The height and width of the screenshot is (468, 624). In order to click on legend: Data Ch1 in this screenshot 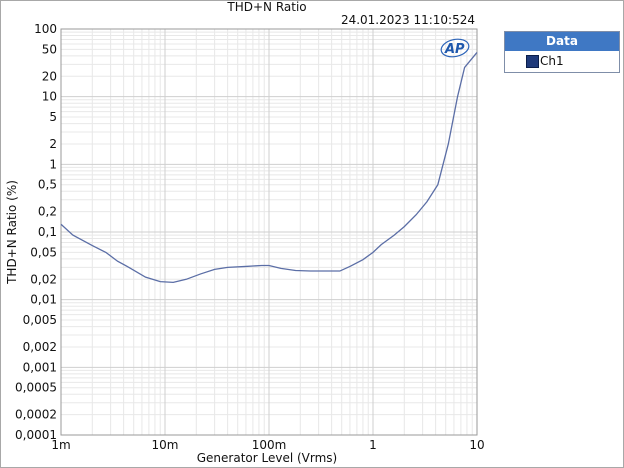, I will do `click(562, 52)`.